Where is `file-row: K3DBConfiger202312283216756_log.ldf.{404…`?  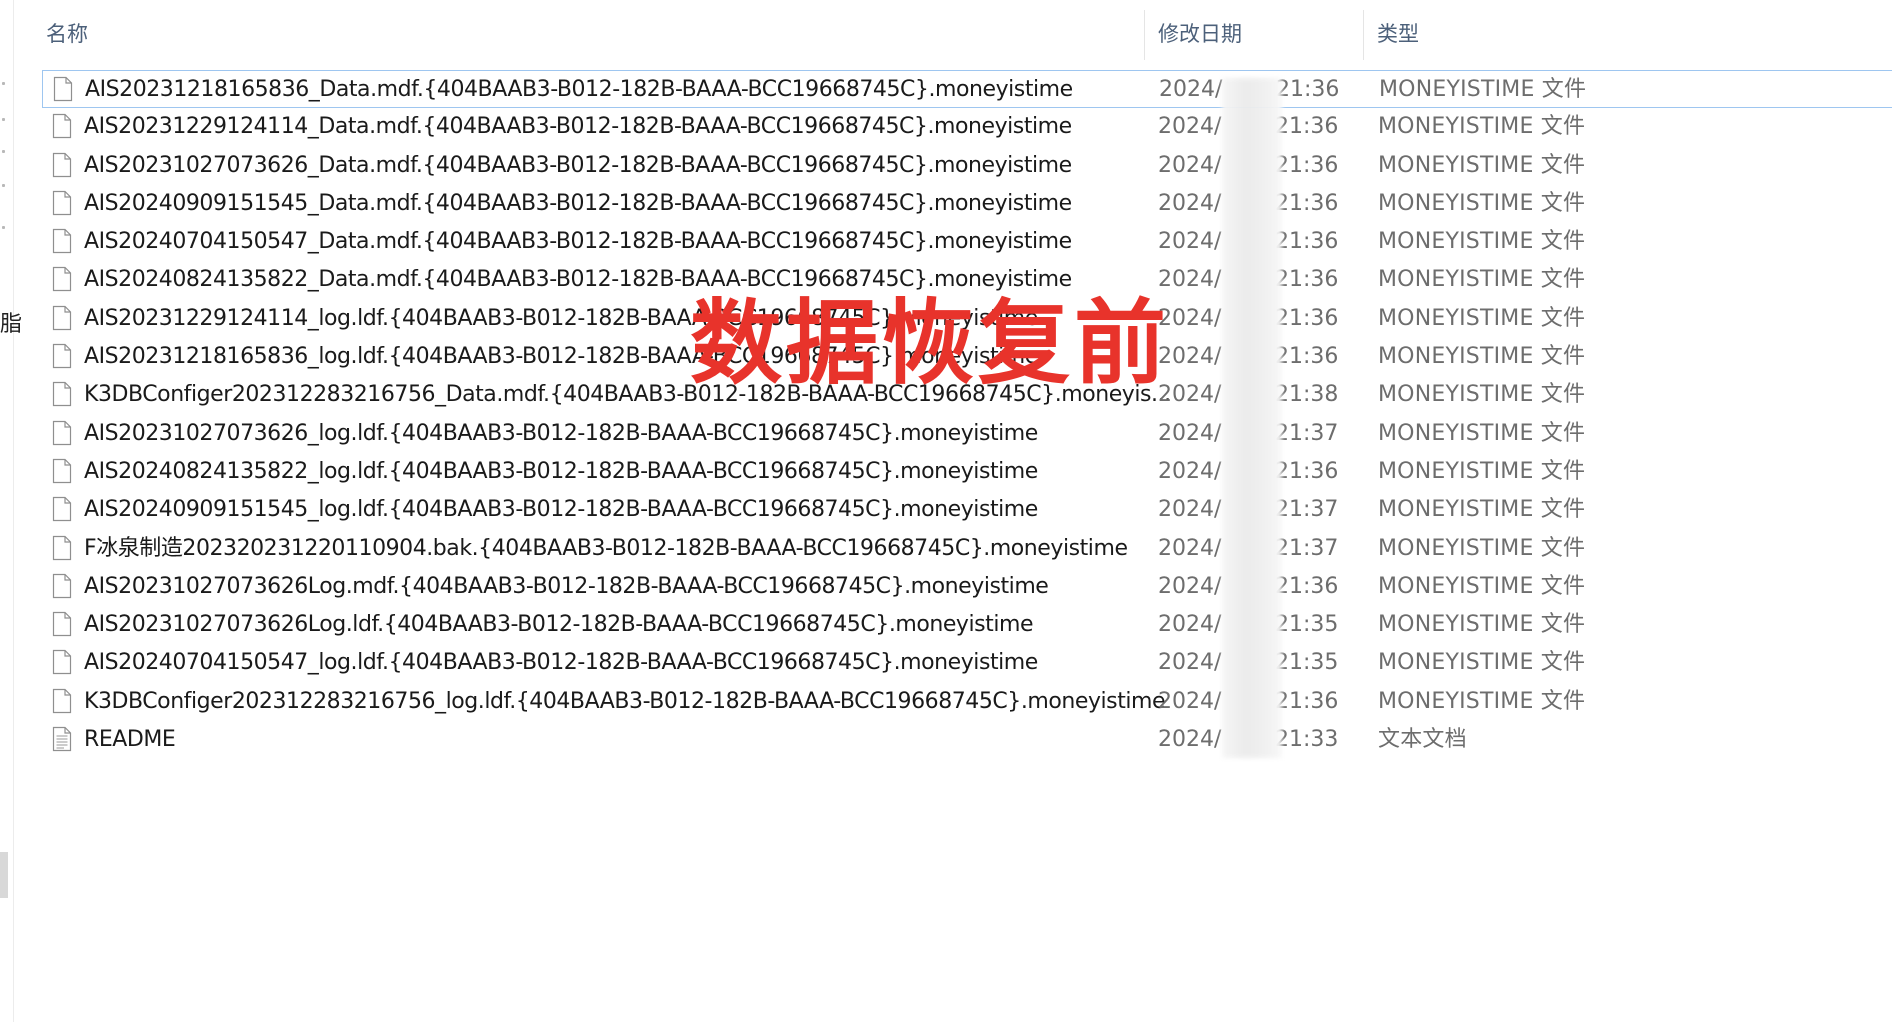 file-row: K3DBConfiger202312283216756_log.ldf.{404… is located at coordinates (967, 702).